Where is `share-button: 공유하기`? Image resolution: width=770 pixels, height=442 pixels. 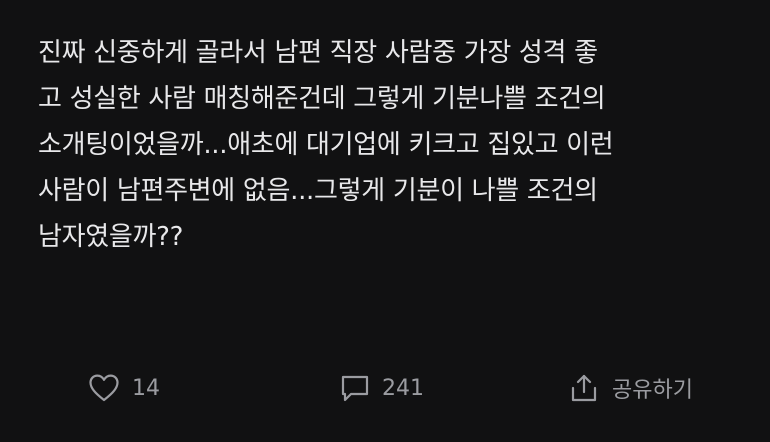
share-button: 공유하기 is located at coordinates (630, 388).